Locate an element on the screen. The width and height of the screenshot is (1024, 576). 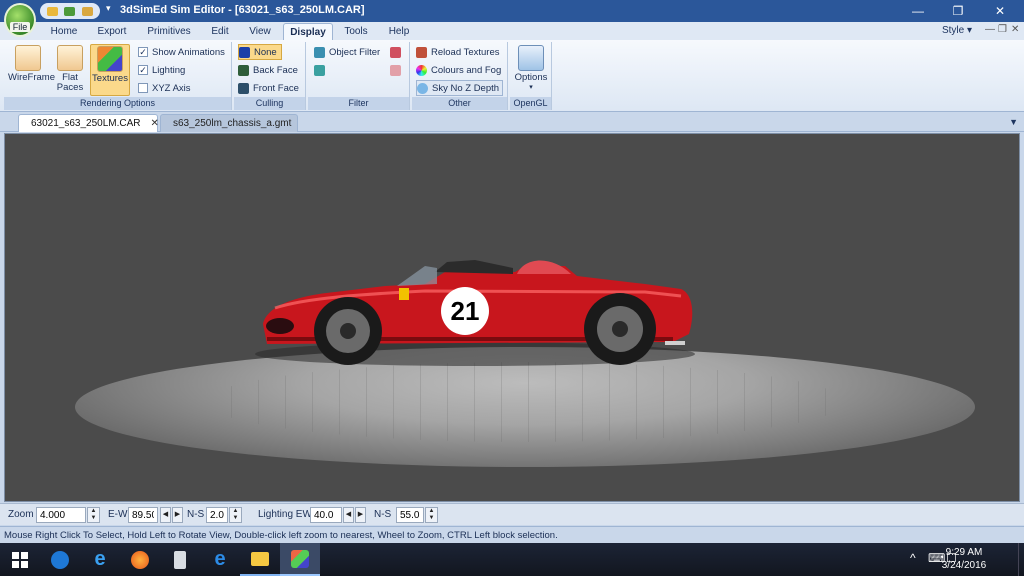
save-icon is located at coordinates (70, 11).